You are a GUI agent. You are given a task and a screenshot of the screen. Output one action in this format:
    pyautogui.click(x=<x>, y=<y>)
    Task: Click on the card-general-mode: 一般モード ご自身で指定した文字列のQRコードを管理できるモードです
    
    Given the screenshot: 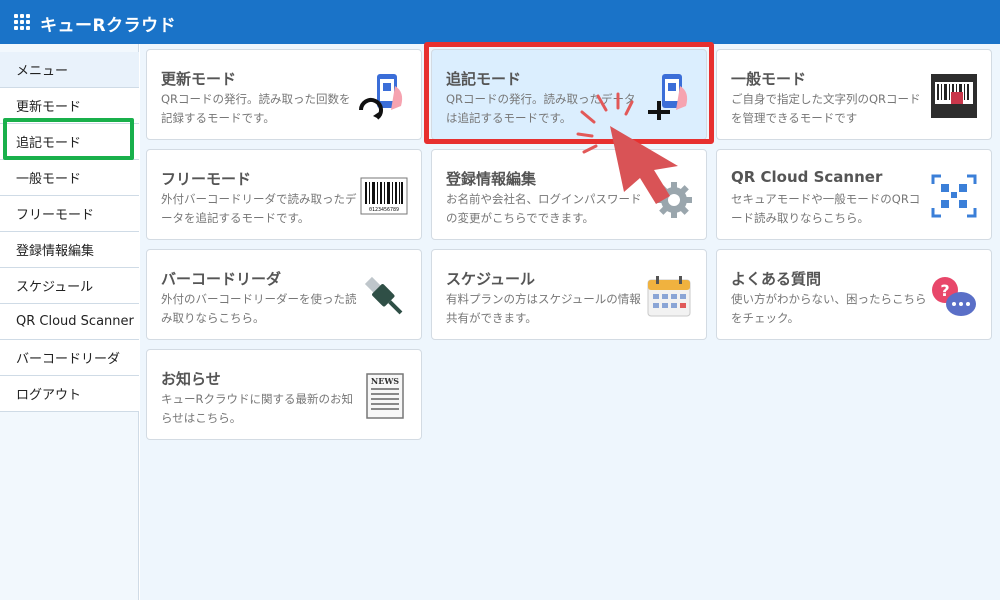 What is the action you would take?
    pyautogui.click(x=854, y=94)
    